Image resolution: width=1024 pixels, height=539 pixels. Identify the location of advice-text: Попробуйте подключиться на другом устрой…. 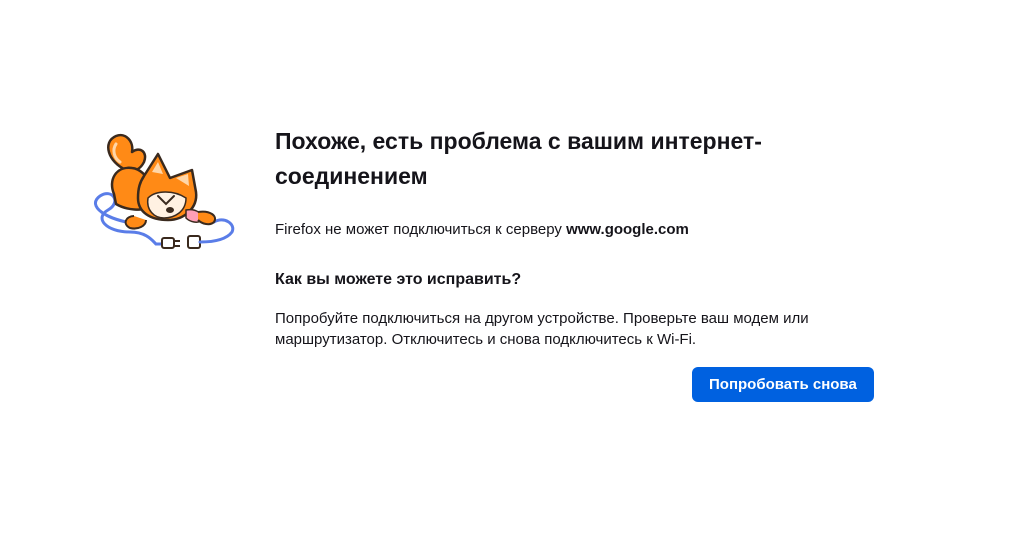
(542, 329).